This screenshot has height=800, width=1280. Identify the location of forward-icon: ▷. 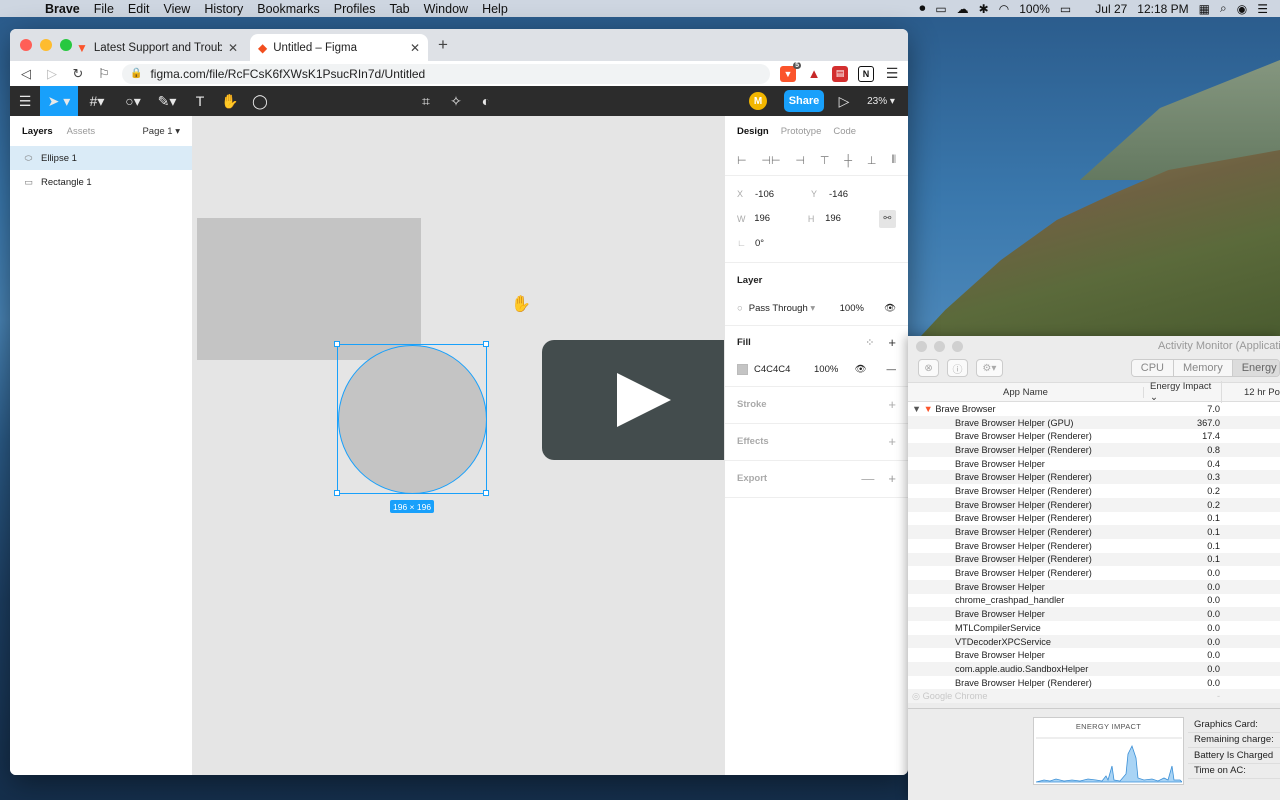
(52, 74).